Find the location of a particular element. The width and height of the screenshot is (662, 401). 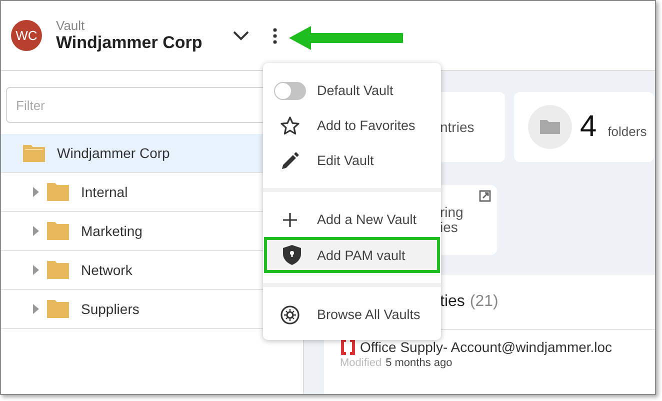

vault-label: Vault is located at coordinates (71, 25).